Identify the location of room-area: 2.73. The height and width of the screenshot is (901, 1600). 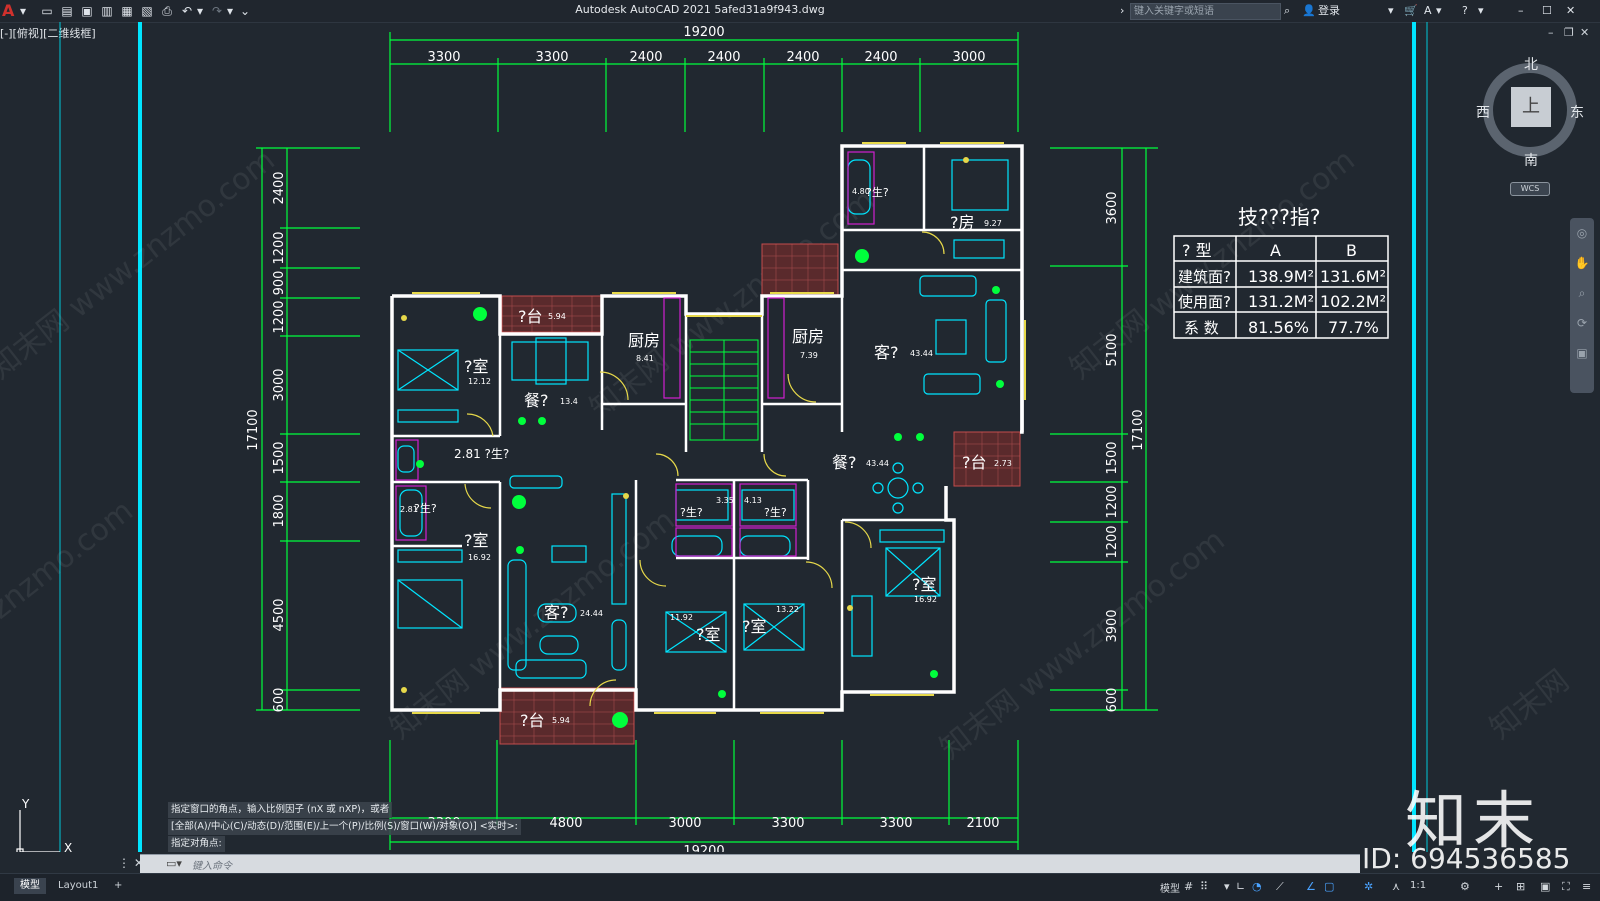
(1003, 463).